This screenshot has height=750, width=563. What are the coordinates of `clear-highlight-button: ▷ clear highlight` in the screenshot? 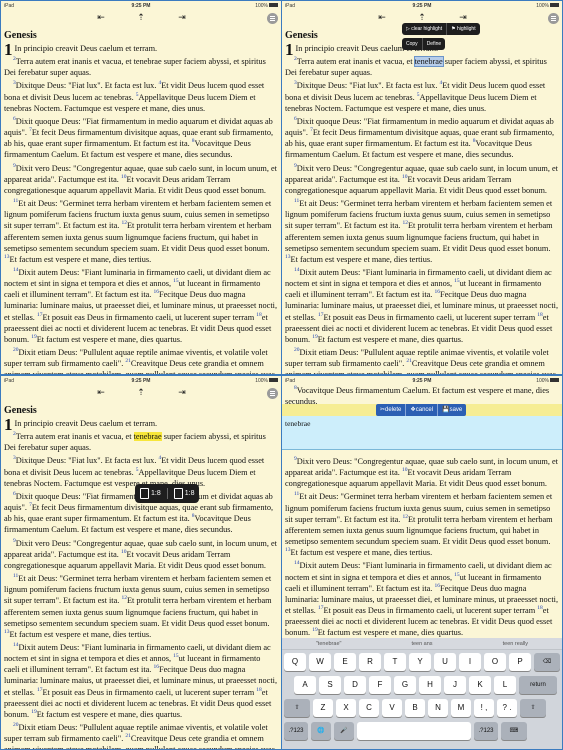 It's located at (425, 29).